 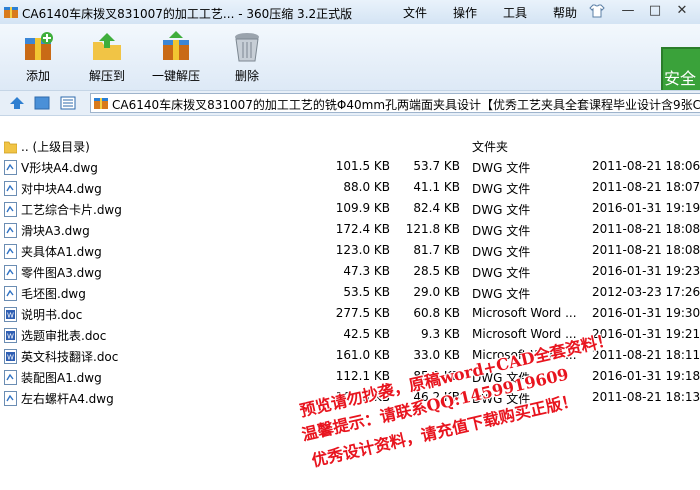 I want to click on minimize-button: —, so click(x=628, y=11).